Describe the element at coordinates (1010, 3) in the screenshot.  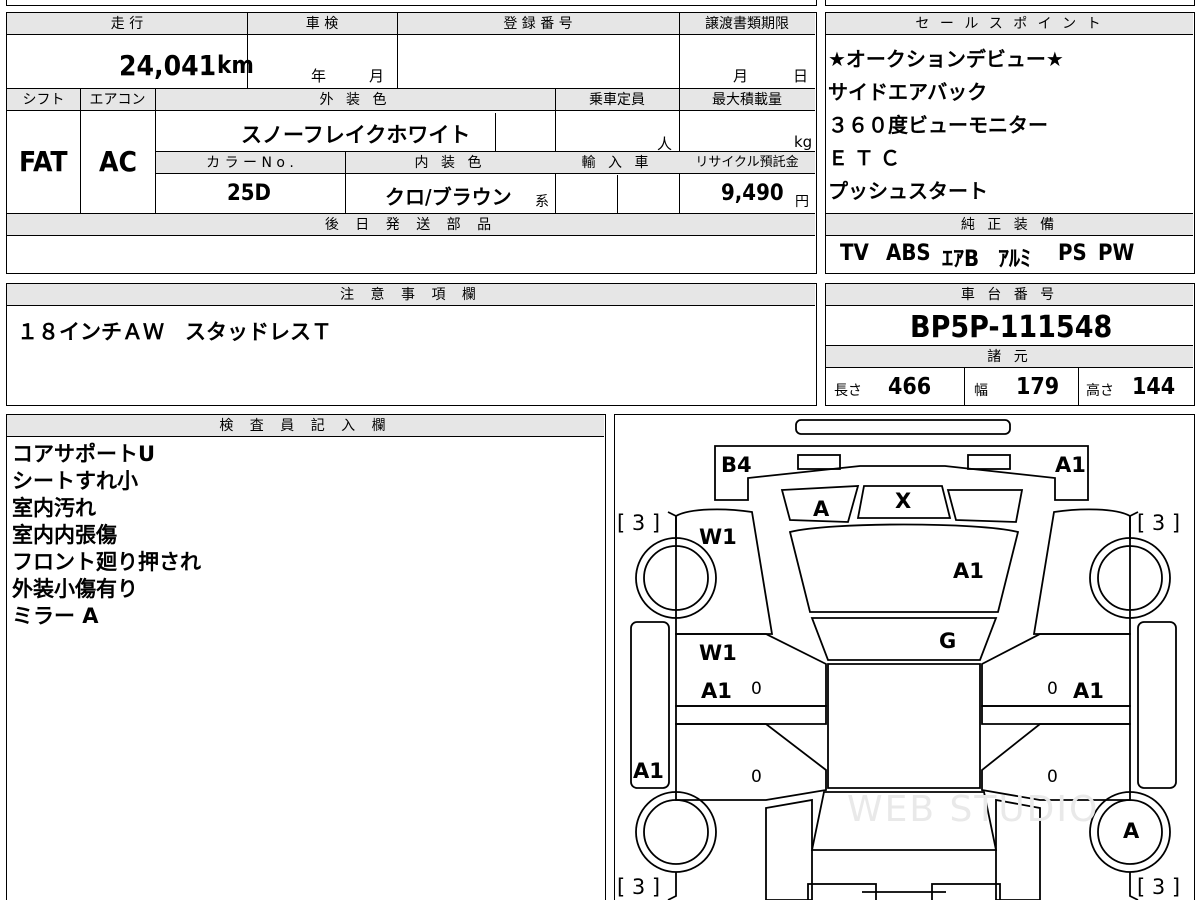
I see `top-strip-box-right` at that location.